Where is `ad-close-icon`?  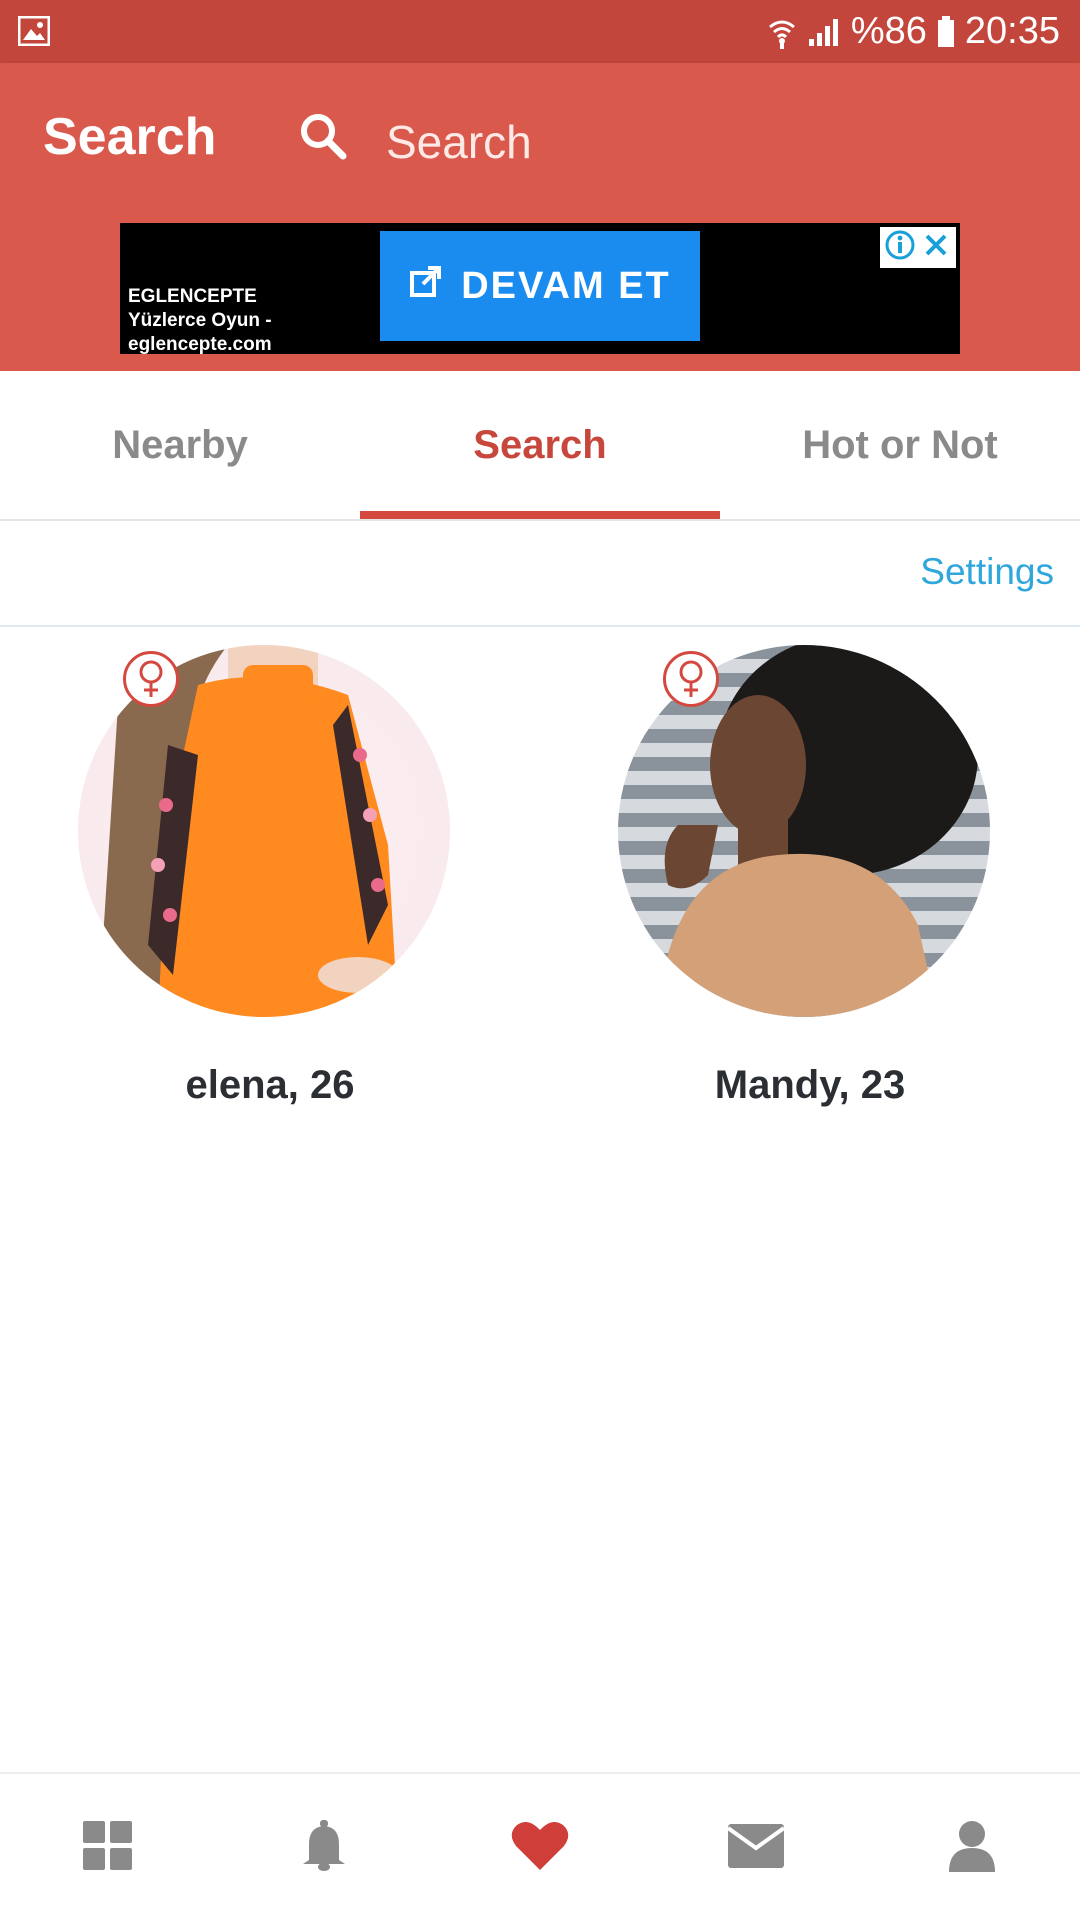 ad-close-icon is located at coordinates (936, 247).